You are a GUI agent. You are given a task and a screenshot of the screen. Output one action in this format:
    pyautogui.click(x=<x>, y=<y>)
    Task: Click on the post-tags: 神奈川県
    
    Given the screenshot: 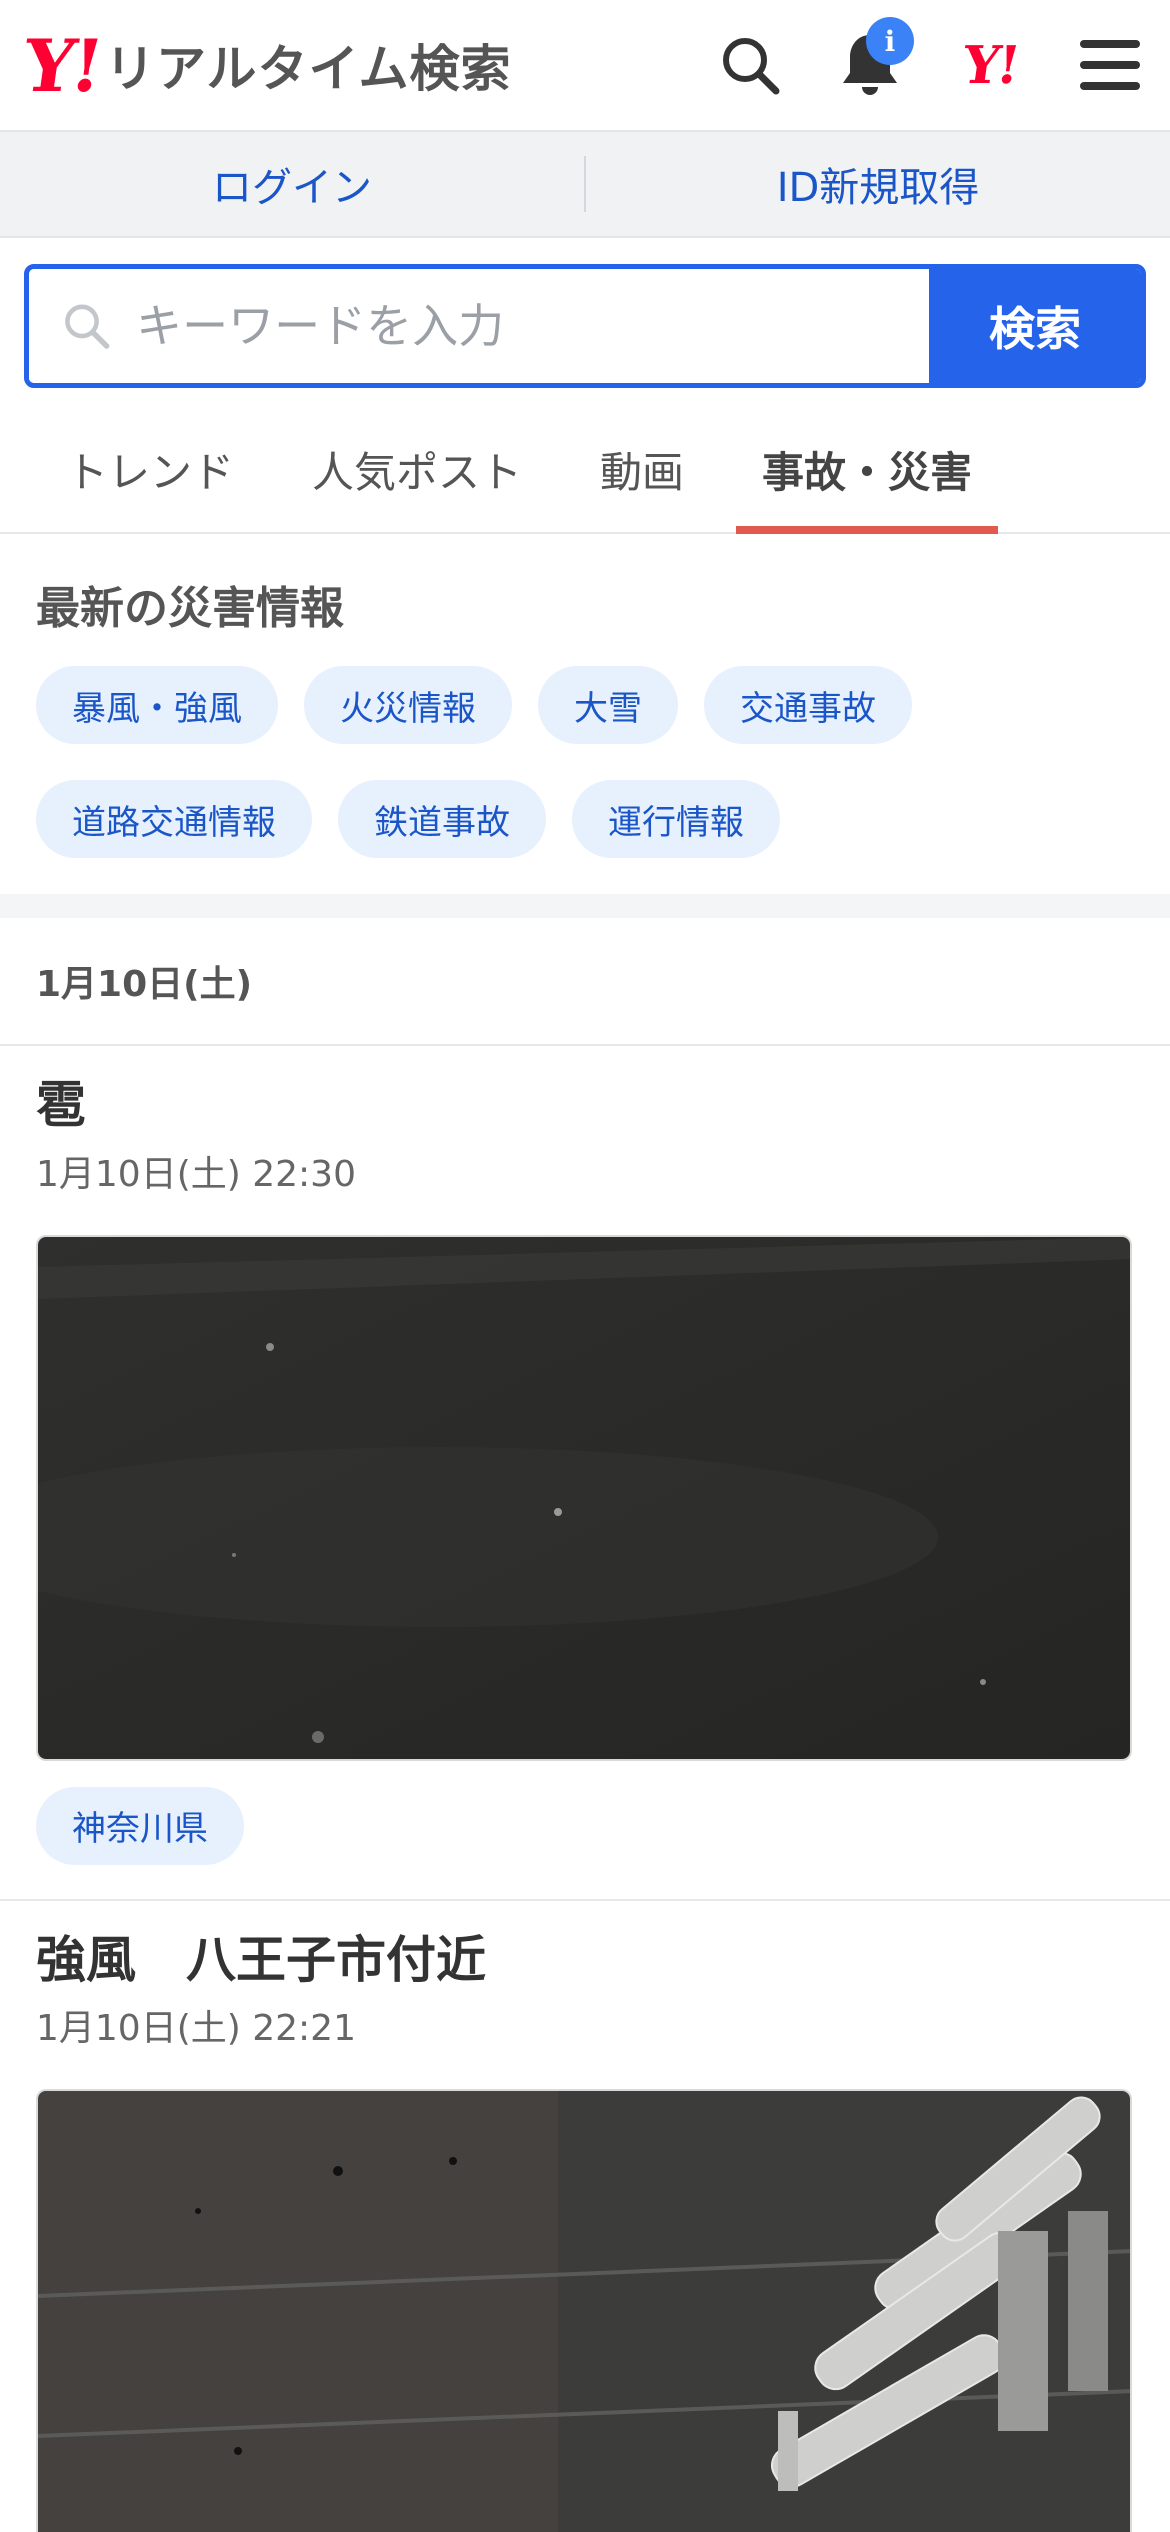 What is the action you would take?
    pyautogui.click(x=585, y=1825)
    